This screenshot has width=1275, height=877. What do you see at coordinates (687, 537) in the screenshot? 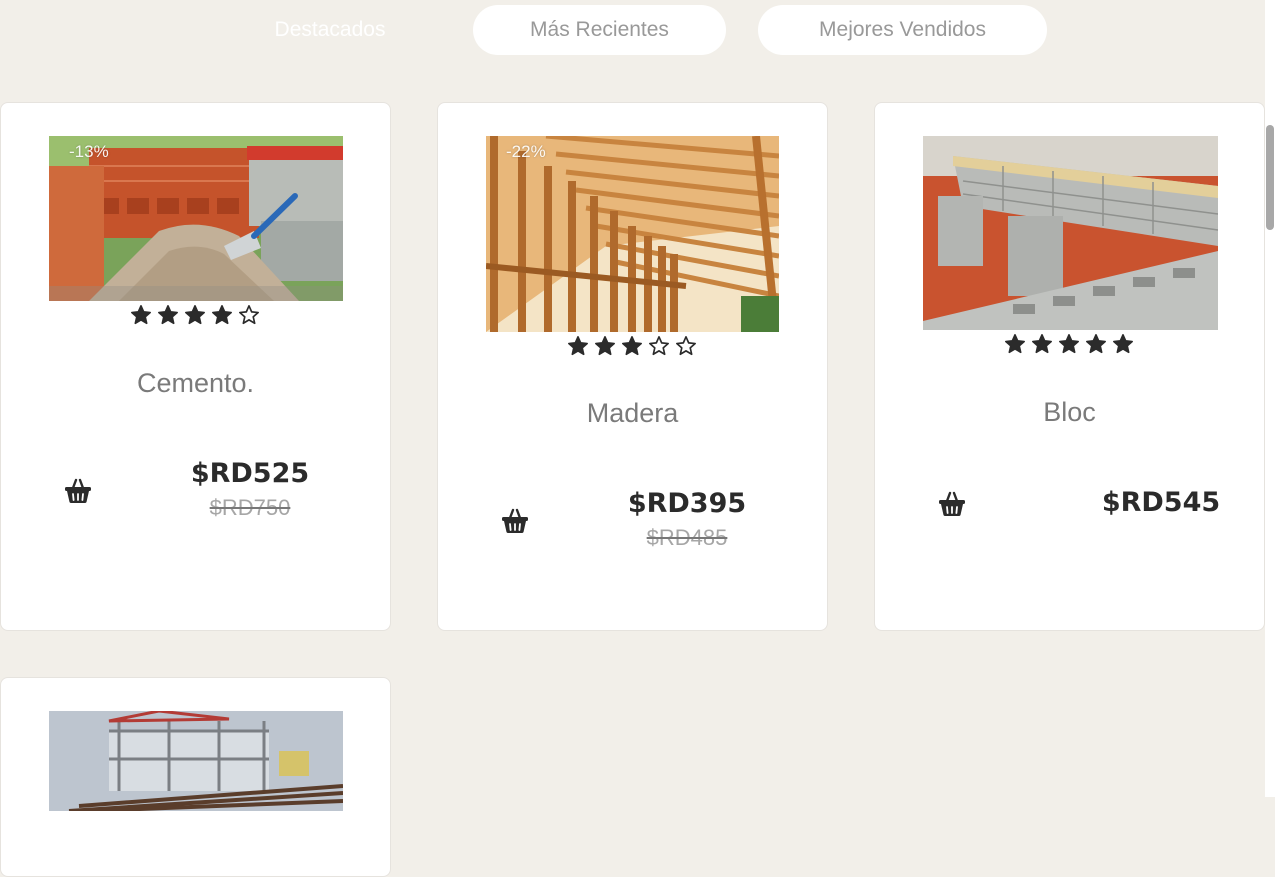
I see `old-price: $RD485` at bounding box center [687, 537].